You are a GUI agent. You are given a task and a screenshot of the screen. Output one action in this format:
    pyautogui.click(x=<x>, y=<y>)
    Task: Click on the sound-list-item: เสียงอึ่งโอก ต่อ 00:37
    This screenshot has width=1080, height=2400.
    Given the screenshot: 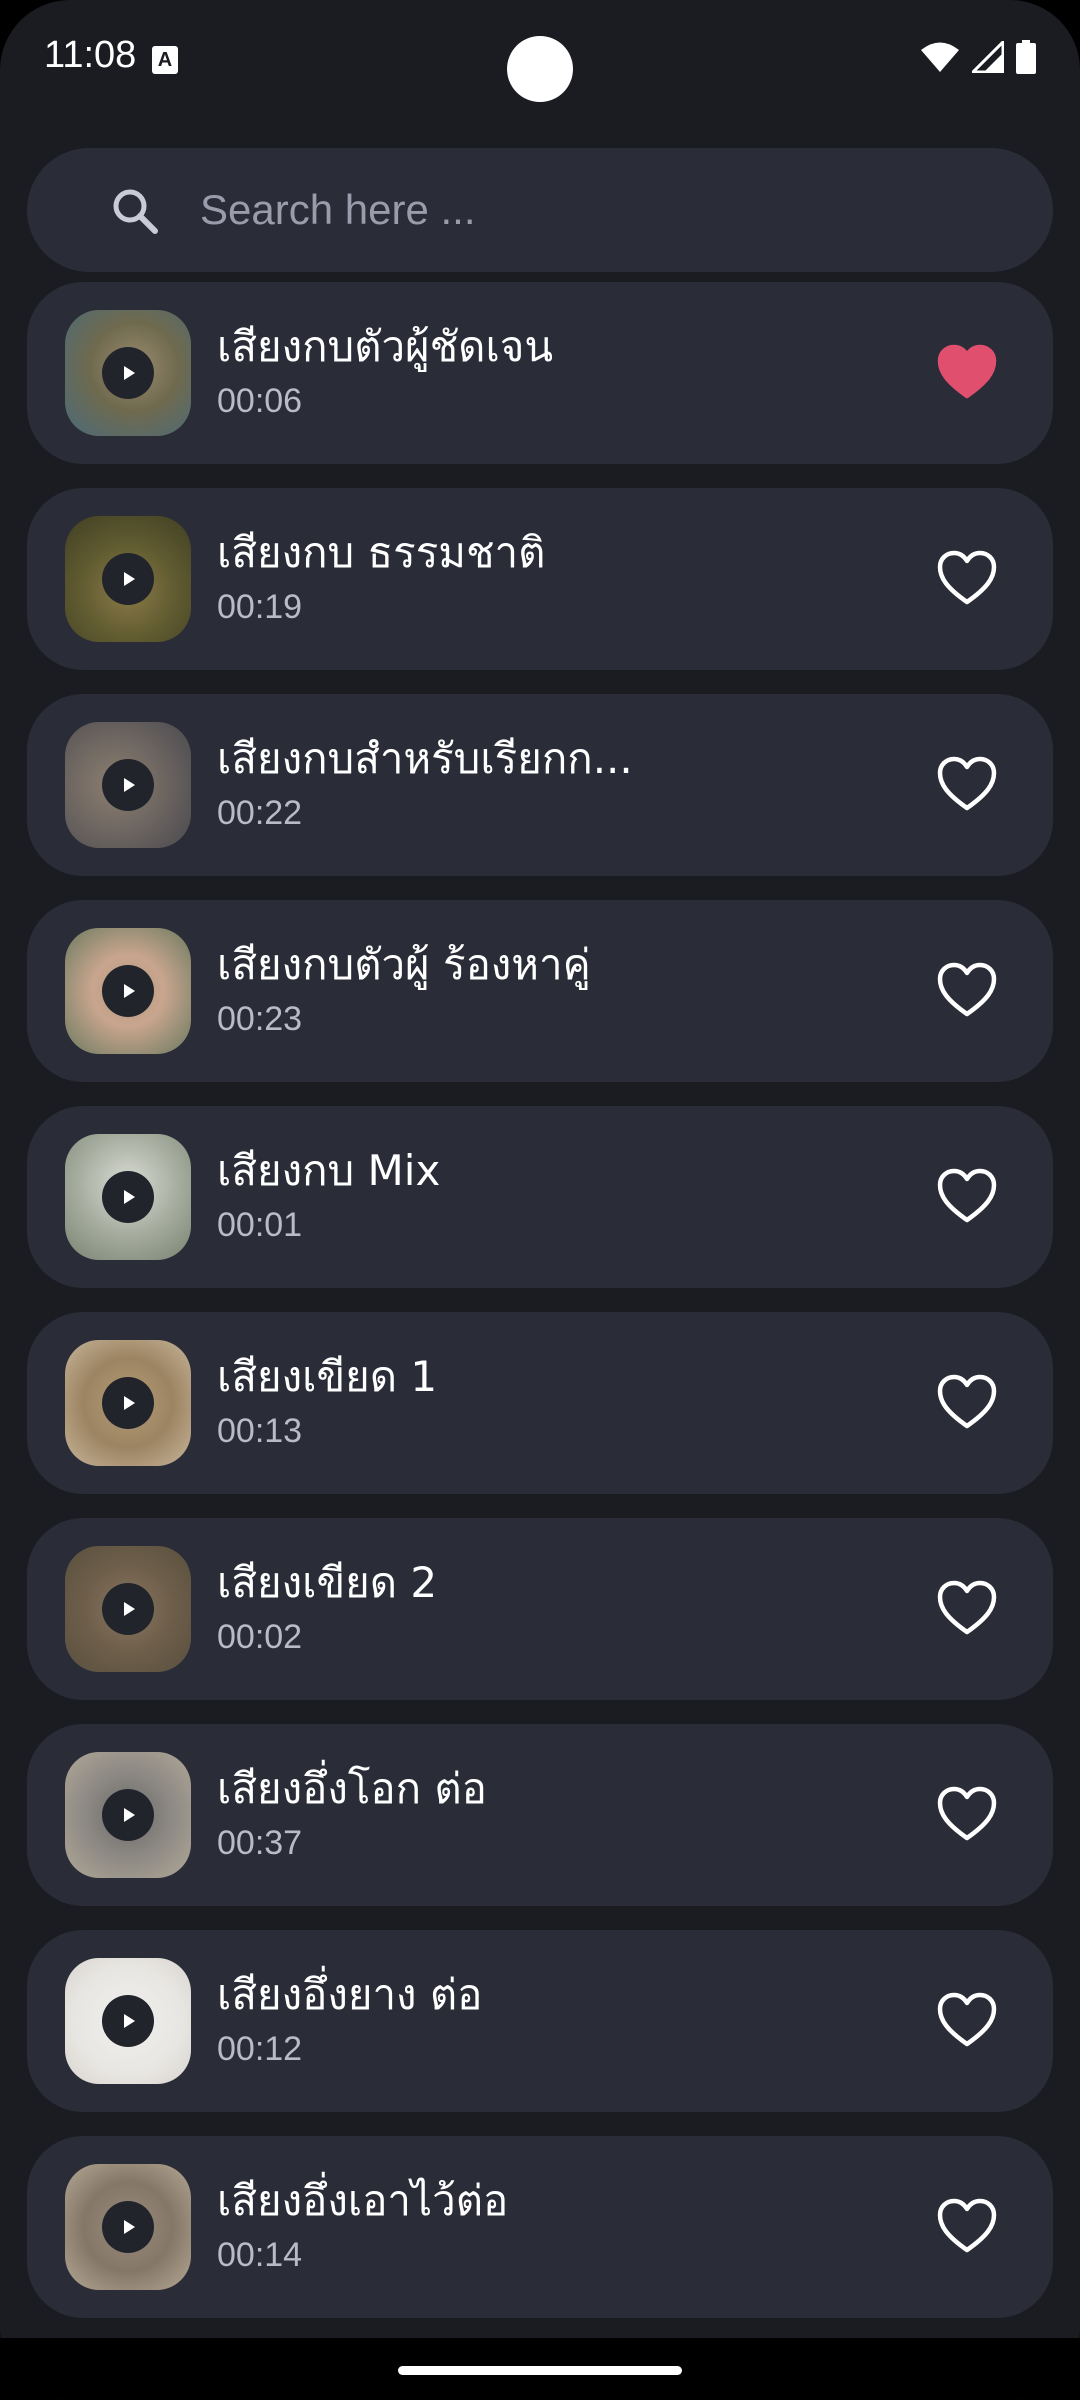 What is the action you would take?
    pyautogui.click(x=540, y=1815)
    